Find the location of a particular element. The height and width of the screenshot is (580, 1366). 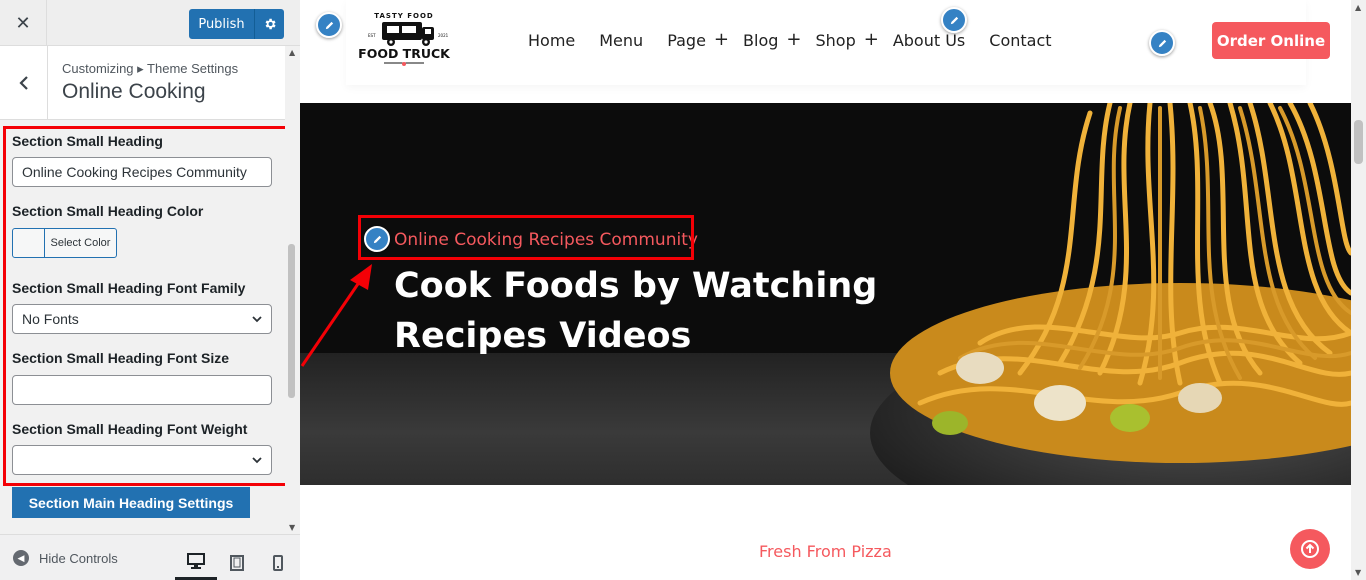

scroll-to-top-button is located at coordinates (1310, 549).